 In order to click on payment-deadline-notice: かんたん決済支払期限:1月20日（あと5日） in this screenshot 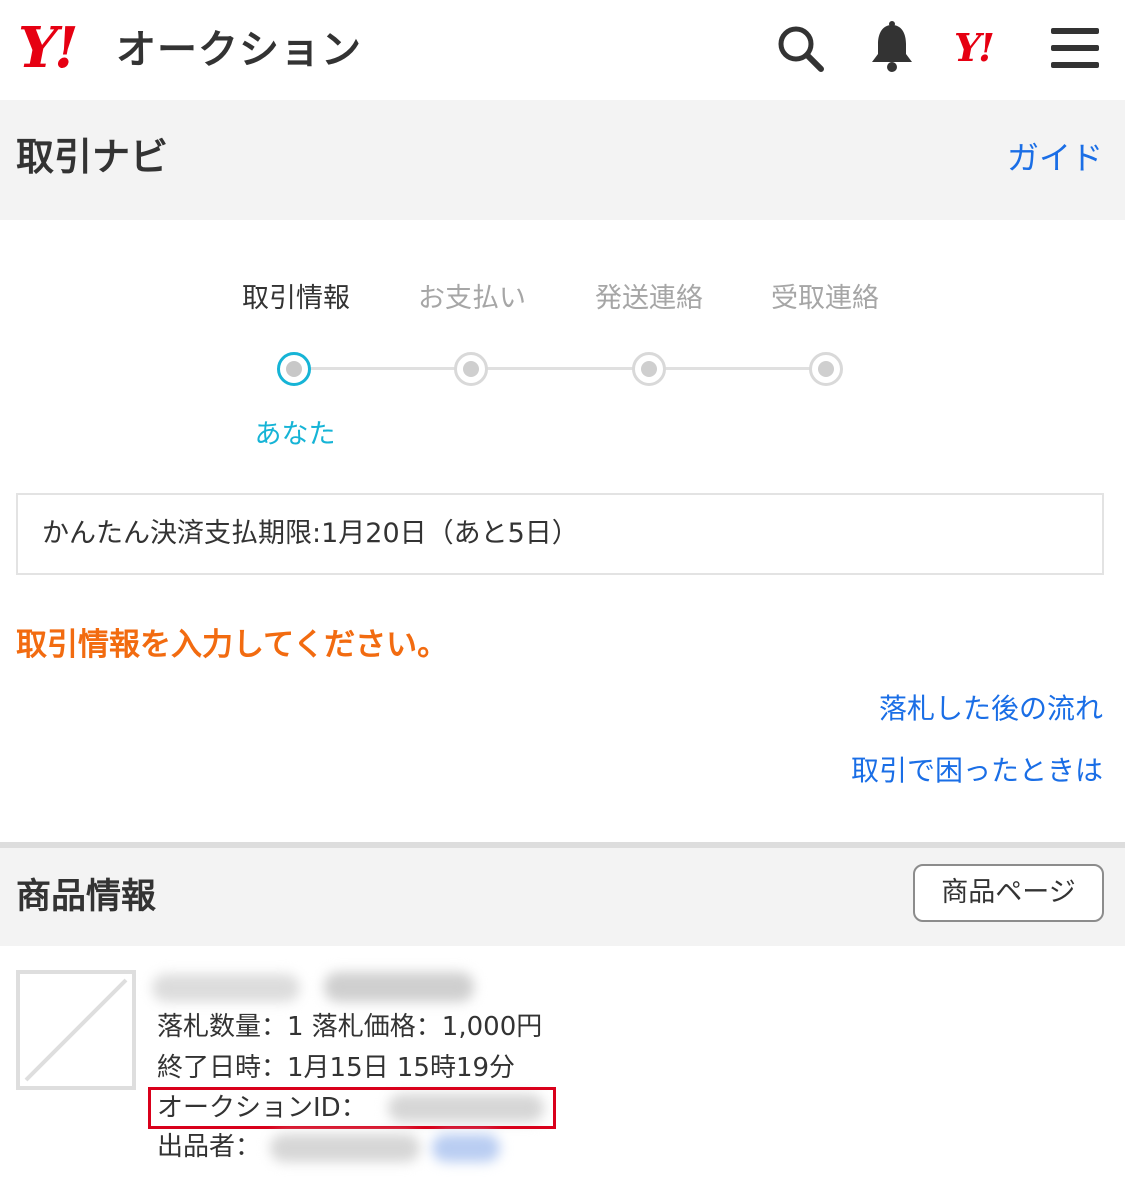, I will do `click(560, 534)`.